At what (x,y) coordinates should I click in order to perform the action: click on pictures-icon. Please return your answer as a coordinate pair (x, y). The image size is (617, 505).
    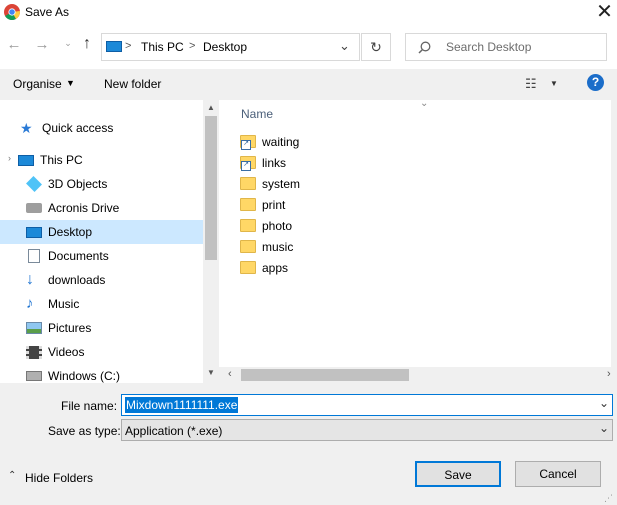
    Looking at the image, I should click on (34, 328).